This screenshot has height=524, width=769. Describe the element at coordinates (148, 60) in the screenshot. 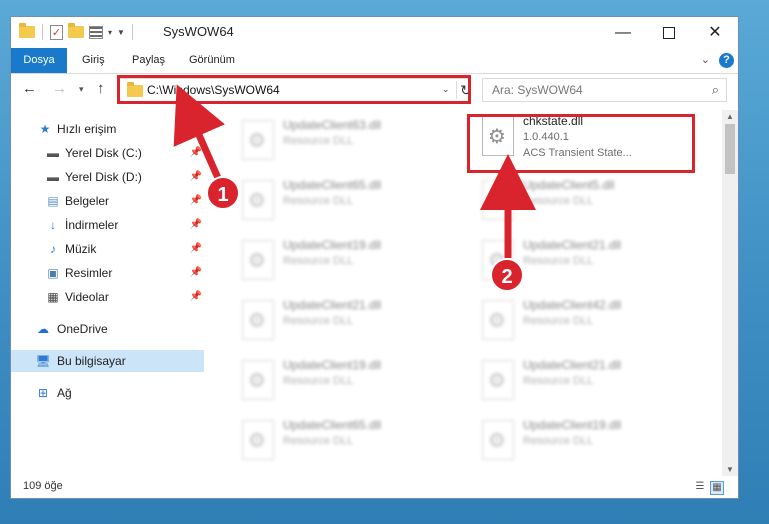

I see `tab-share: Paylaş` at that location.